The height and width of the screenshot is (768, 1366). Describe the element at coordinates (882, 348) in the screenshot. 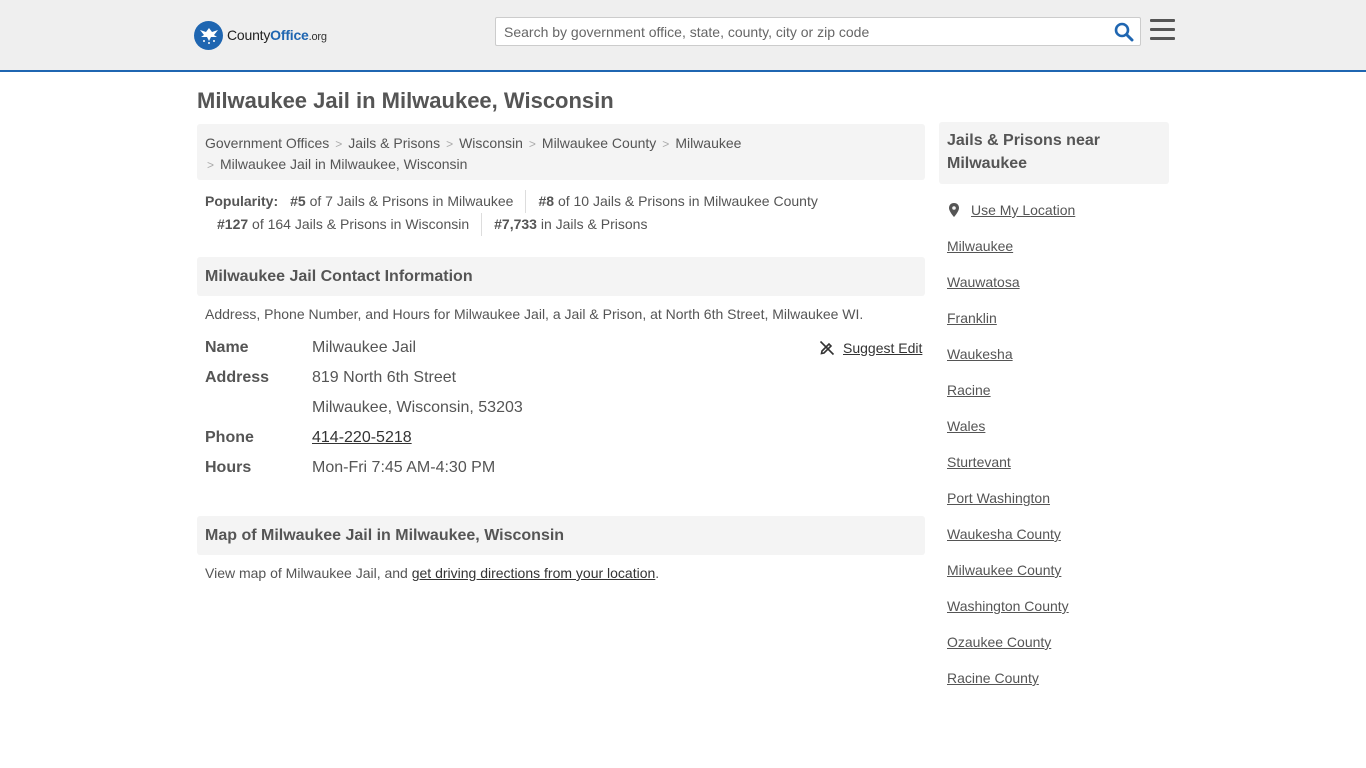

I see `suggest-edit-link: Suggest Edit` at that location.